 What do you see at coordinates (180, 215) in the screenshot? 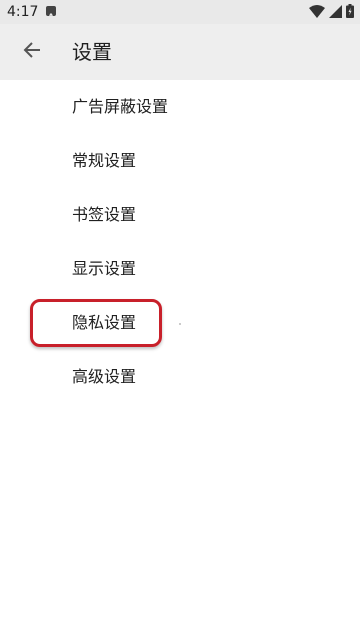
I see `settings-item-bookmarks: 书签设置` at bounding box center [180, 215].